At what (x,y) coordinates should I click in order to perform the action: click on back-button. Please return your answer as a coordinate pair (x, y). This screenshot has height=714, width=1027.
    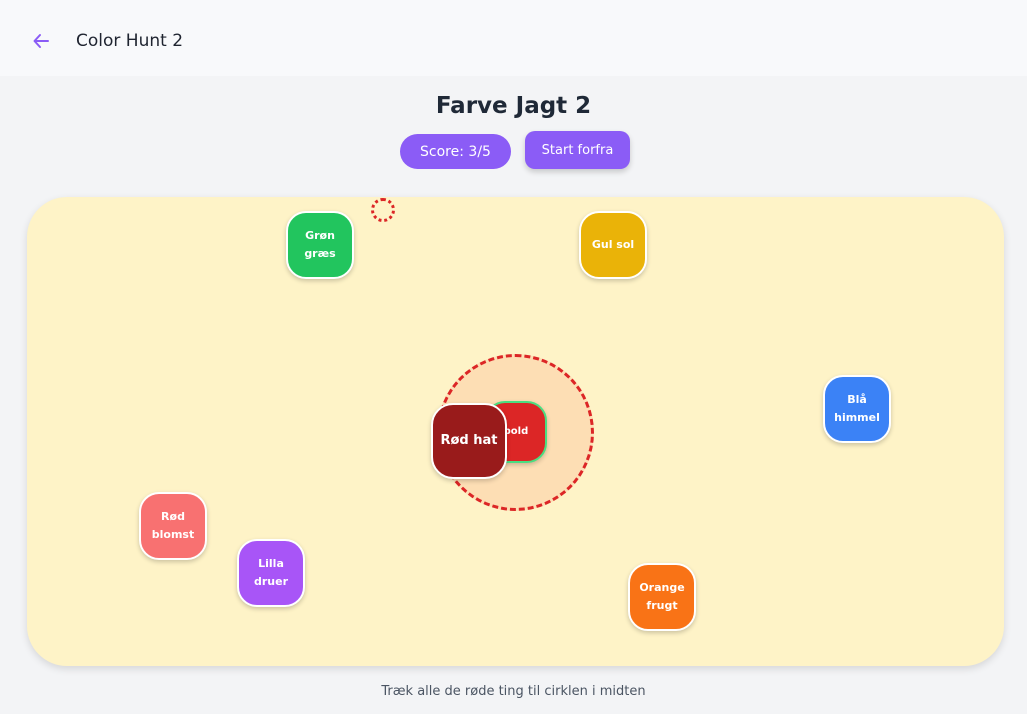
    Looking at the image, I should click on (41, 41).